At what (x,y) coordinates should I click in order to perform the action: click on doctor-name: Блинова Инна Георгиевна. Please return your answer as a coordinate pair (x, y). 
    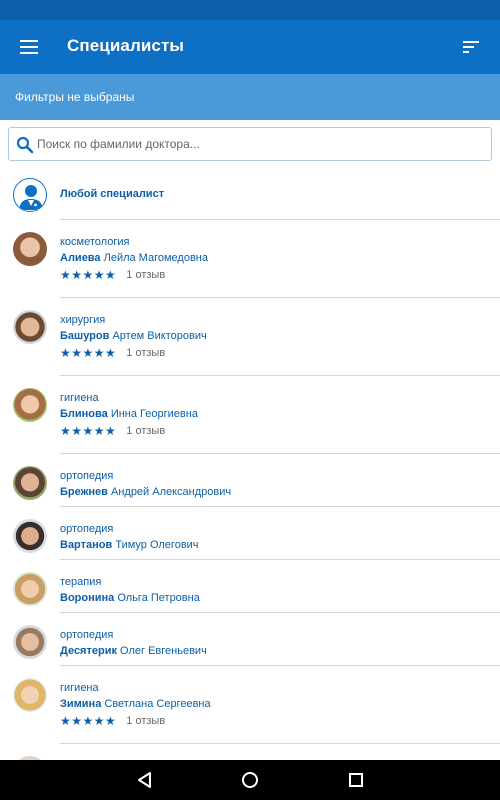
    Looking at the image, I should click on (129, 414).